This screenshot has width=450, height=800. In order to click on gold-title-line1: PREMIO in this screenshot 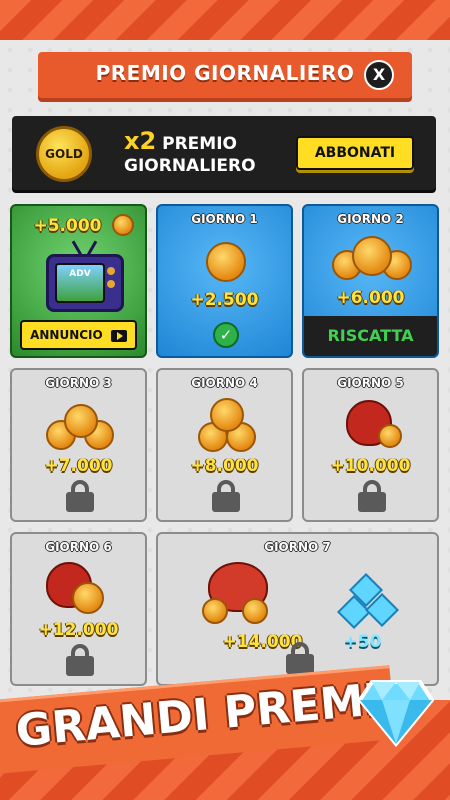, I will do `click(199, 144)`.